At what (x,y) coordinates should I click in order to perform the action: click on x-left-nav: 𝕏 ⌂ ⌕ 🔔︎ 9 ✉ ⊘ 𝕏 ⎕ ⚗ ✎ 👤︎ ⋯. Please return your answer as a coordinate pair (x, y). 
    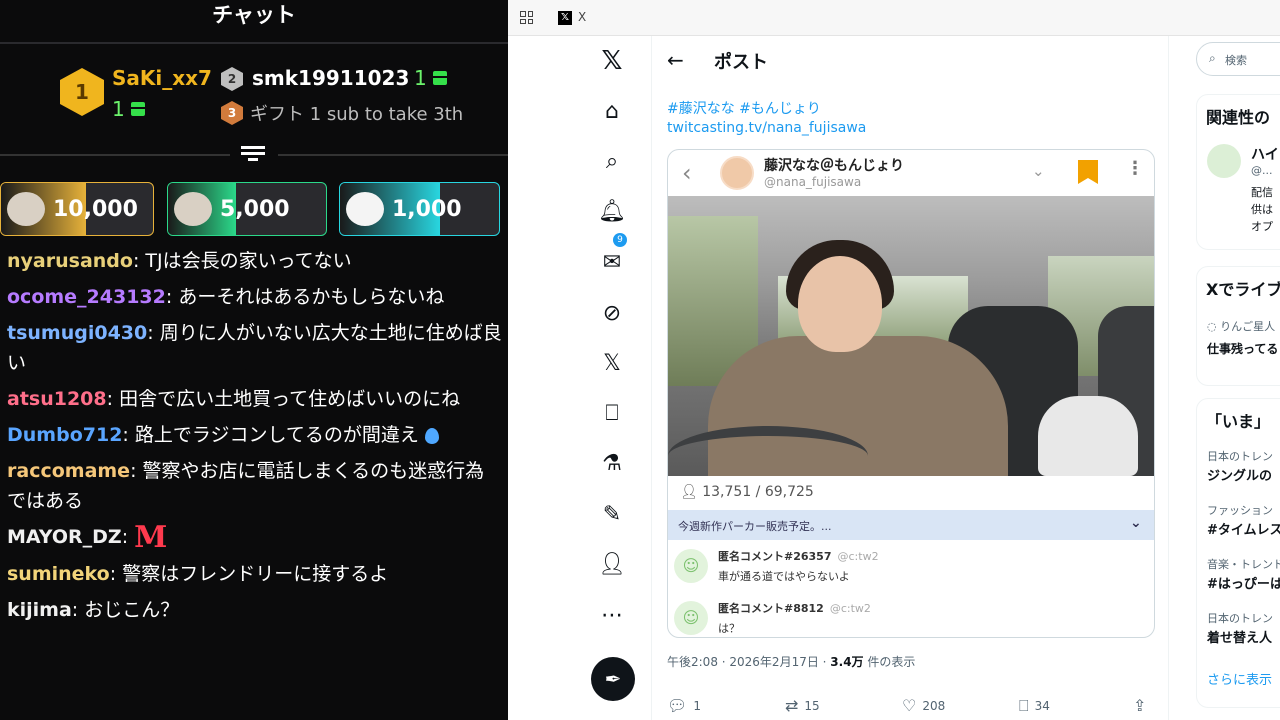
    Looking at the image, I should click on (613, 378).